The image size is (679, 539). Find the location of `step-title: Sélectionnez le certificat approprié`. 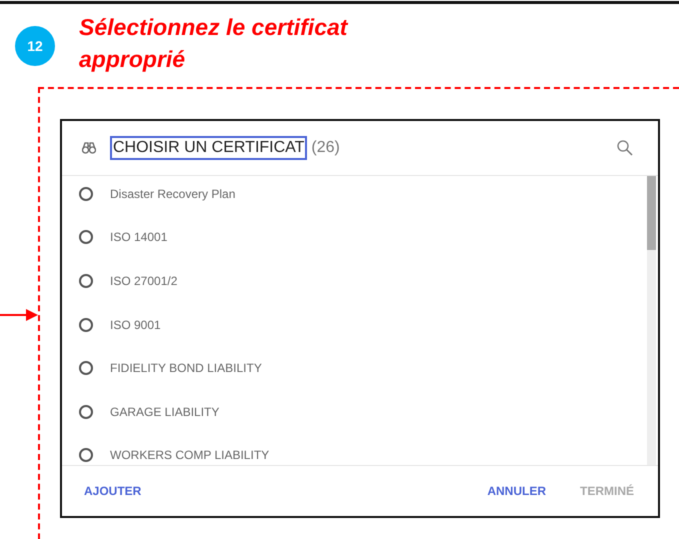

step-title: Sélectionnez le certificat approprié is located at coordinates (214, 43).